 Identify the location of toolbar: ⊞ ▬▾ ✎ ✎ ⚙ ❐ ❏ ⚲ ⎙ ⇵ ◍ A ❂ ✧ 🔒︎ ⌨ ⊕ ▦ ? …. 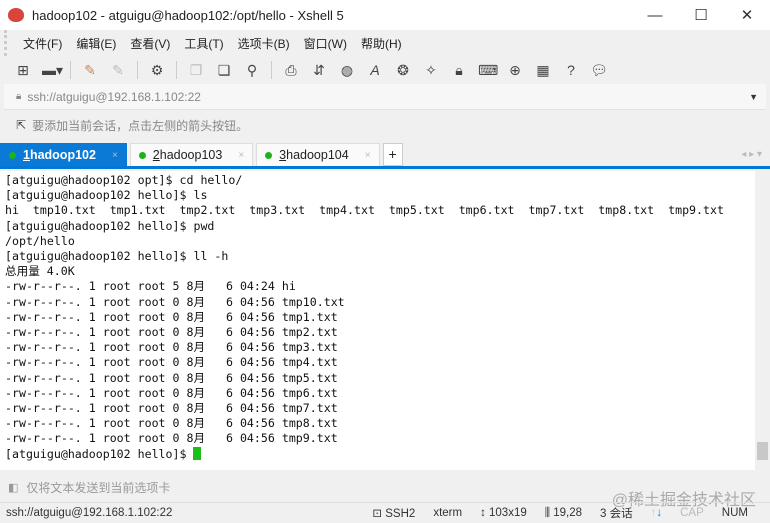
(385, 70).